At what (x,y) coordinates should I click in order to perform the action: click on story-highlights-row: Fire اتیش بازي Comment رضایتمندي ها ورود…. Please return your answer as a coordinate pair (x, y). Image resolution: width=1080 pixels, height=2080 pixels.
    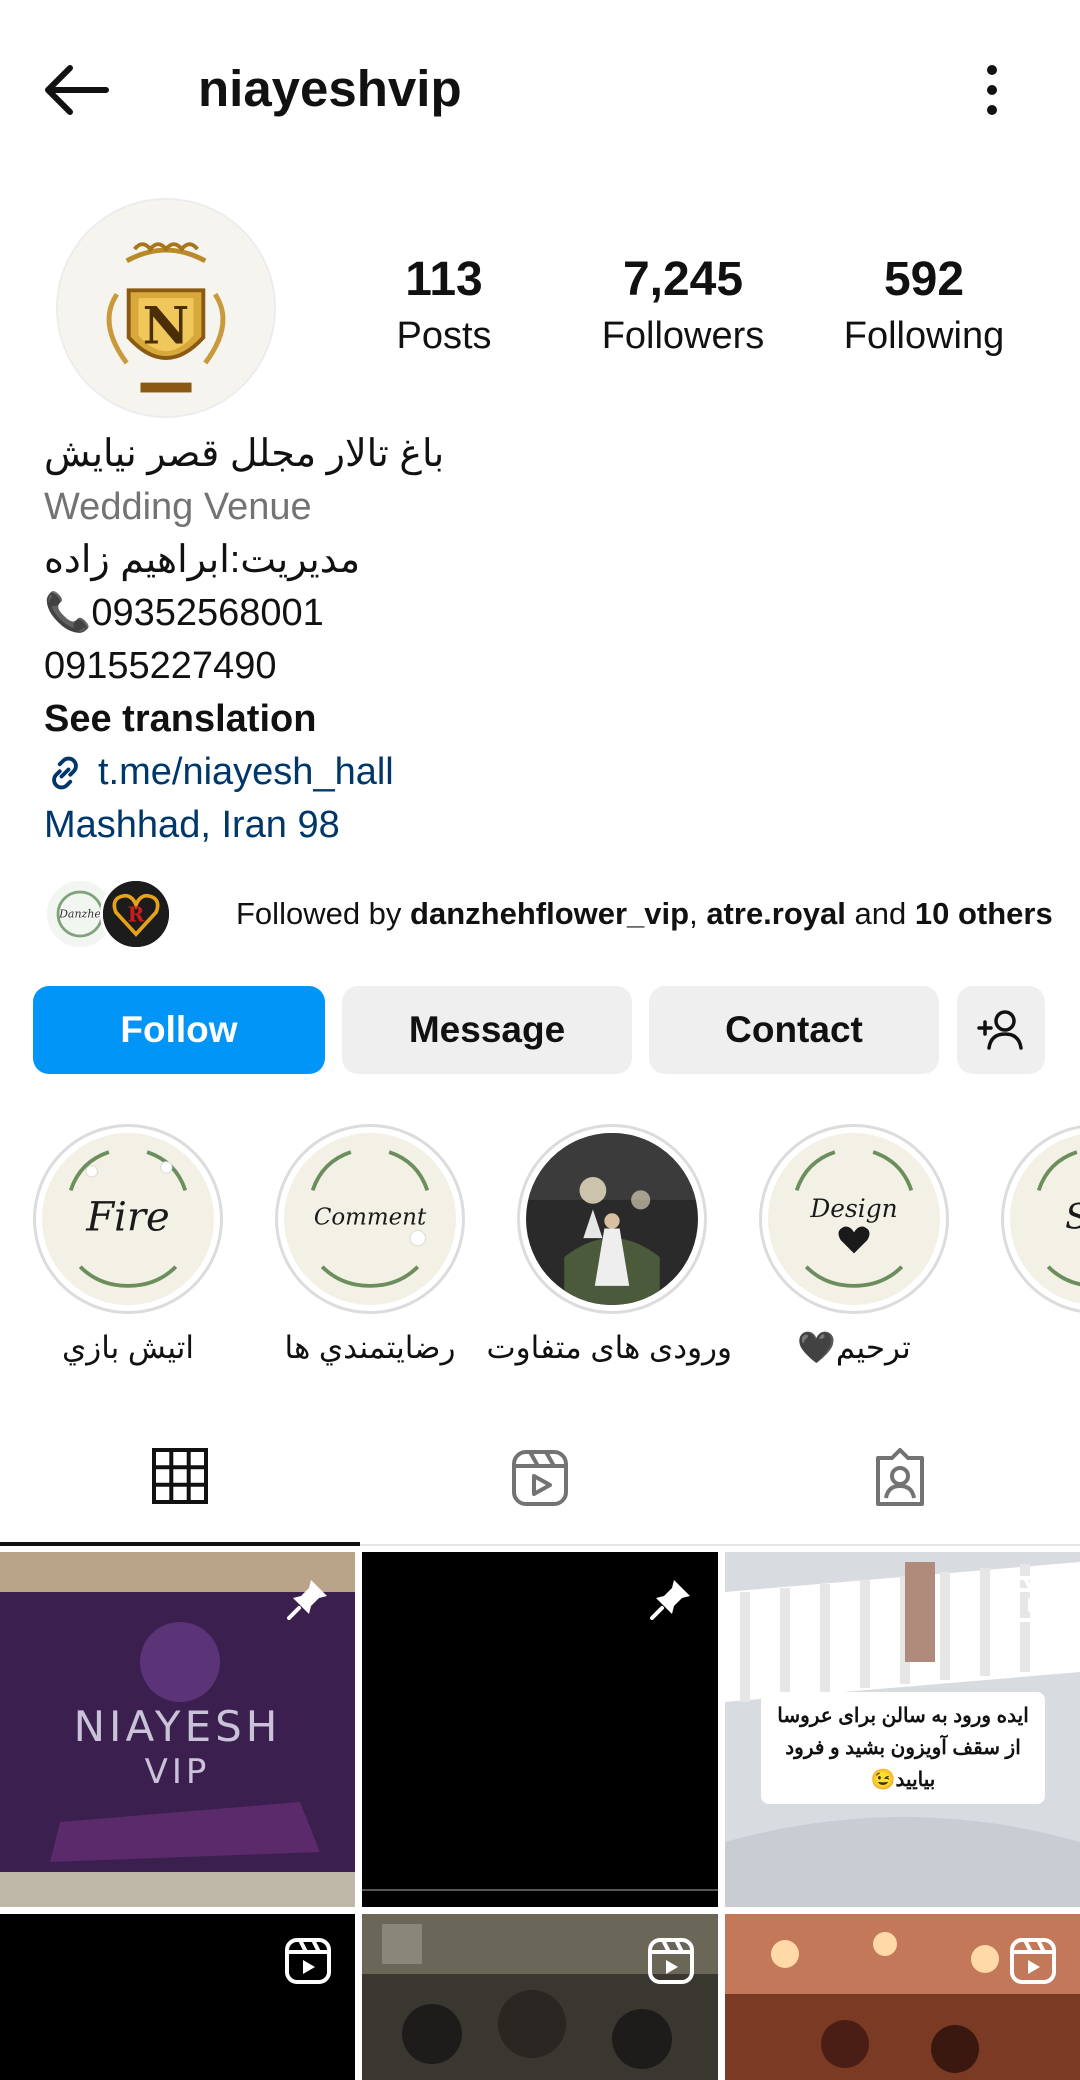
    Looking at the image, I should click on (540, 1245).